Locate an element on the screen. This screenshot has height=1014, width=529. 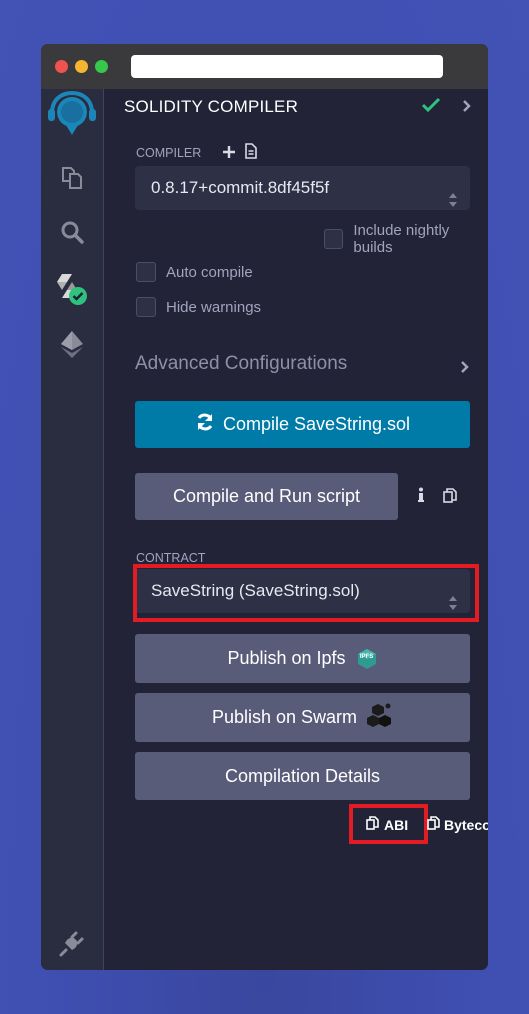
panel-expand-chevron-icon is located at coordinates (467, 107).